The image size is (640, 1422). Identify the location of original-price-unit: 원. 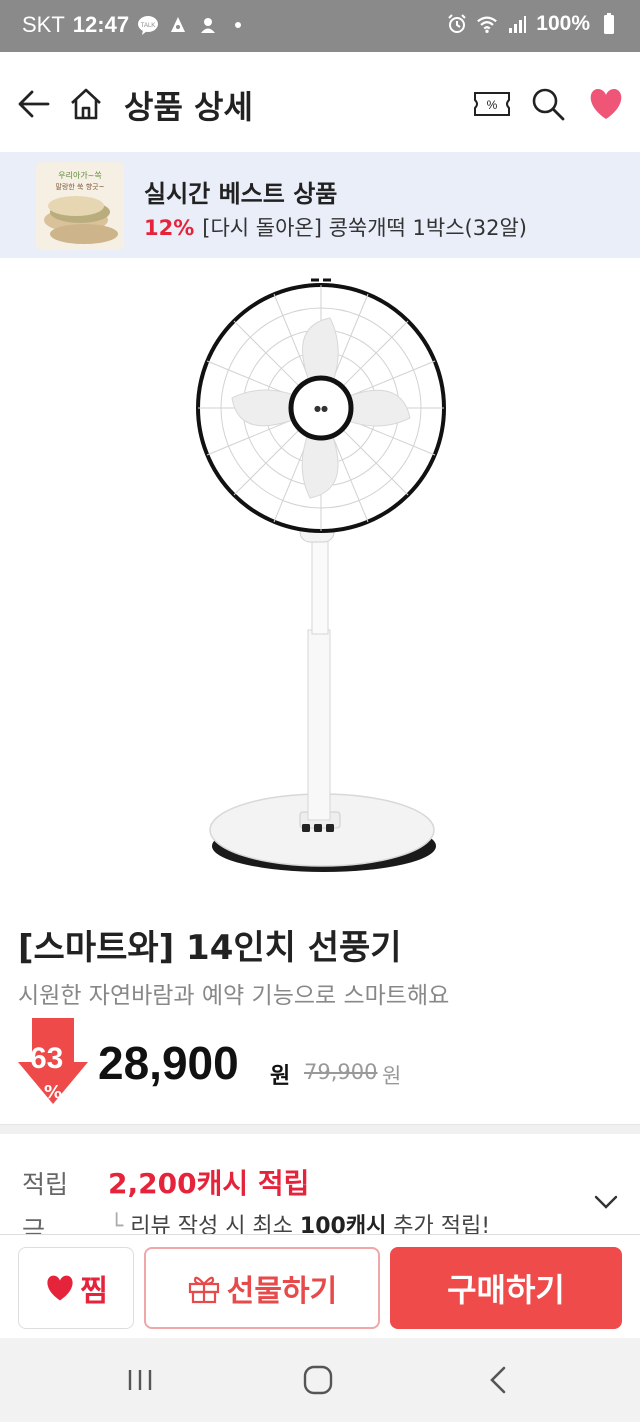
(392, 1076).